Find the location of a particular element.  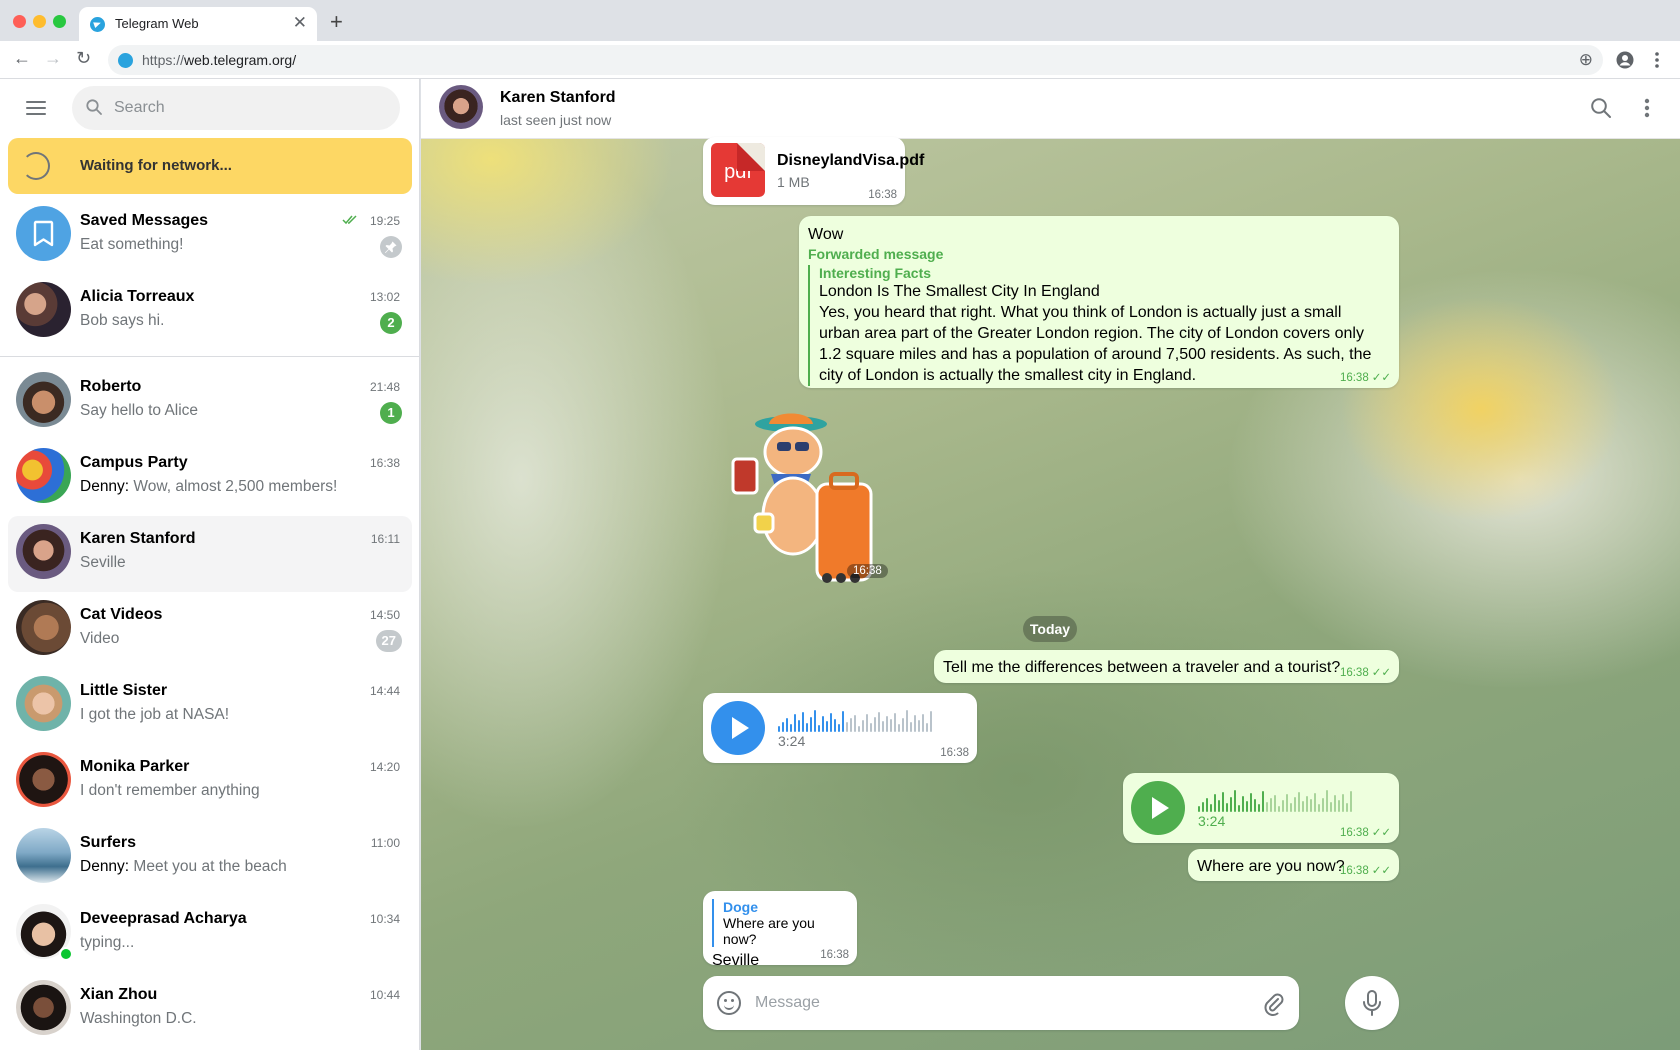

main-menu-button is located at coordinates (36, 108).